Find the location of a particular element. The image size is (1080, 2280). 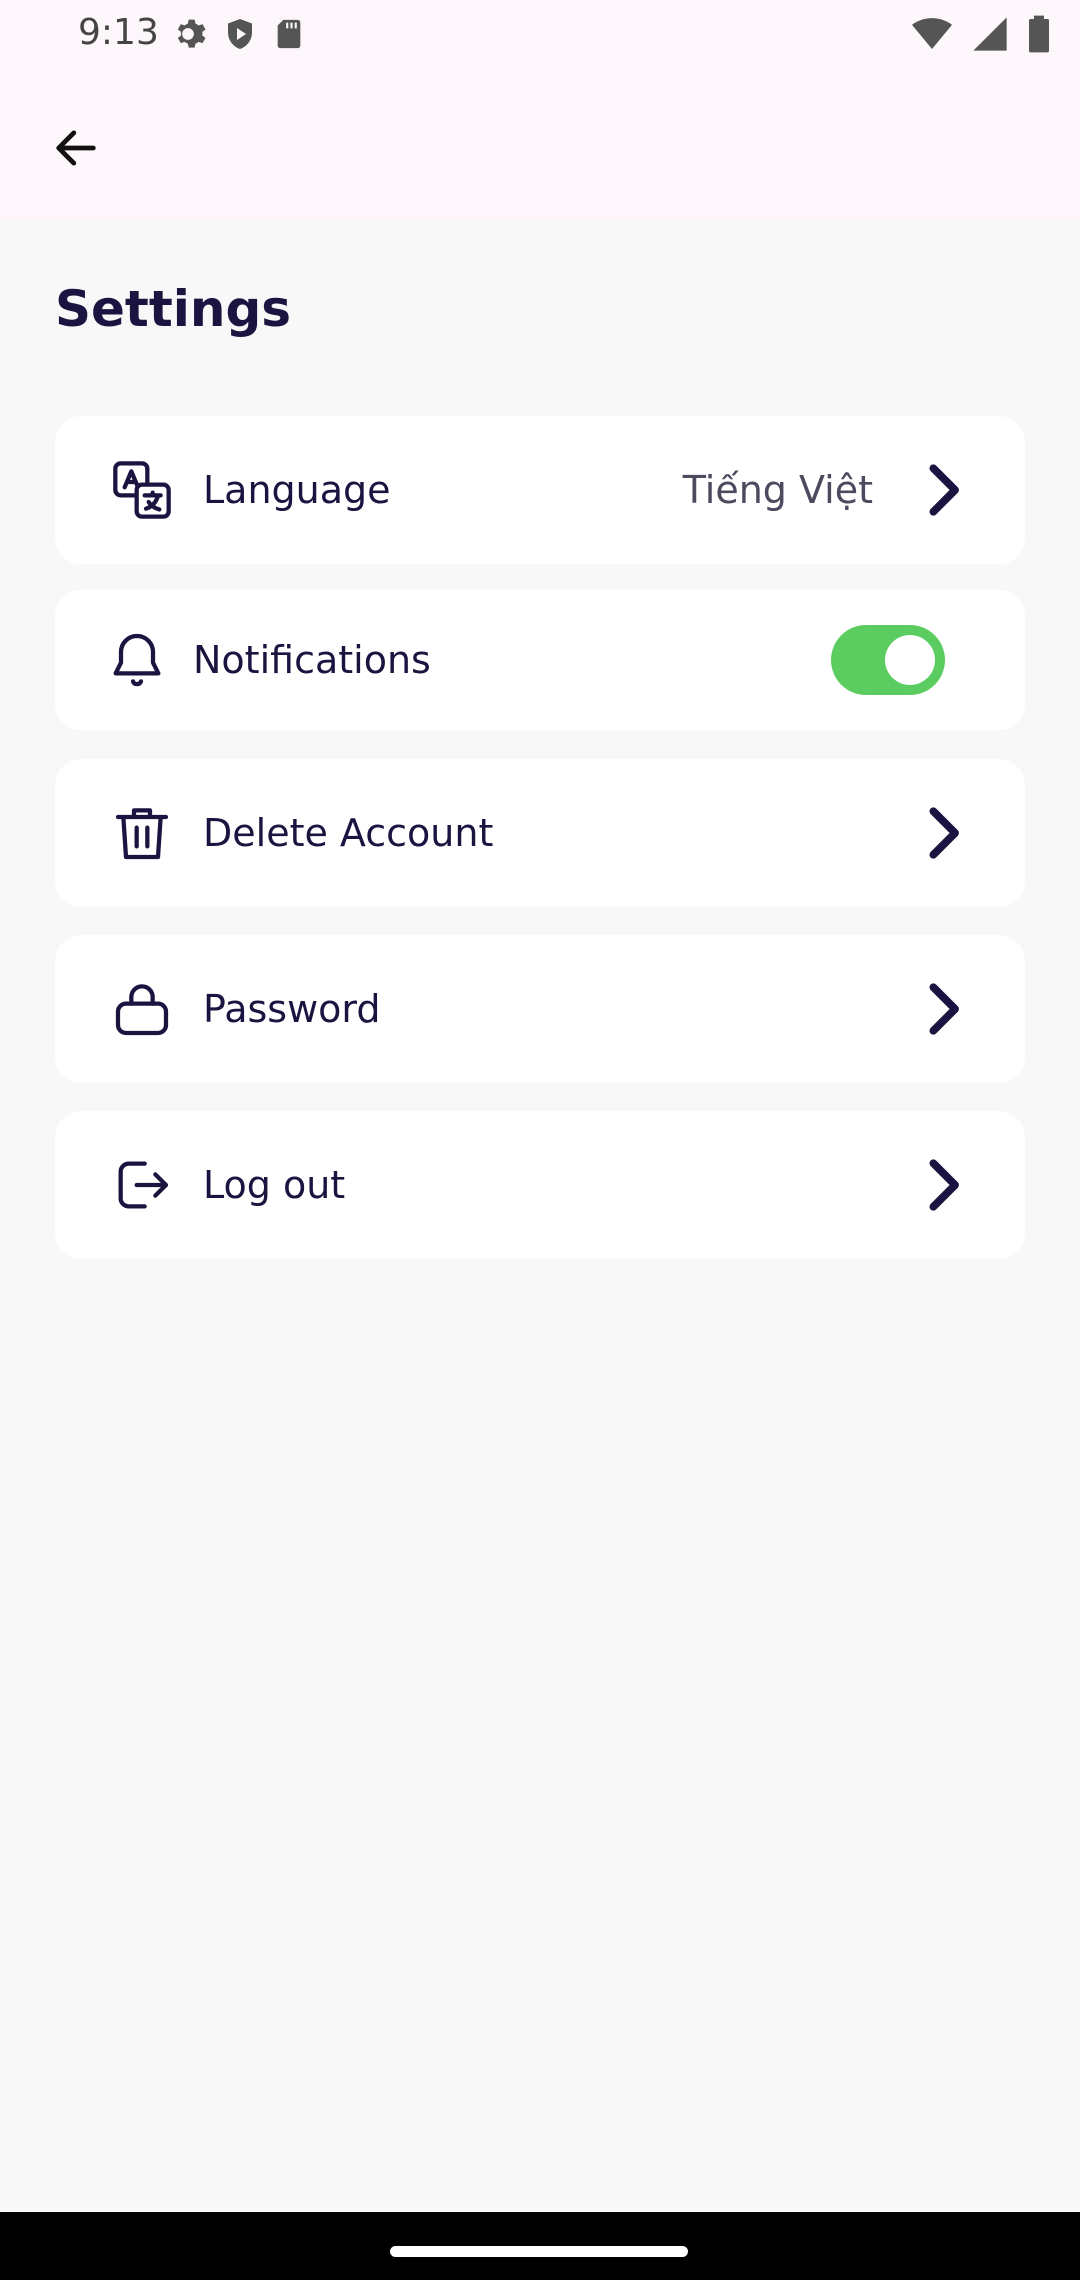

top-app-bar is located at coordinates (540, 145).